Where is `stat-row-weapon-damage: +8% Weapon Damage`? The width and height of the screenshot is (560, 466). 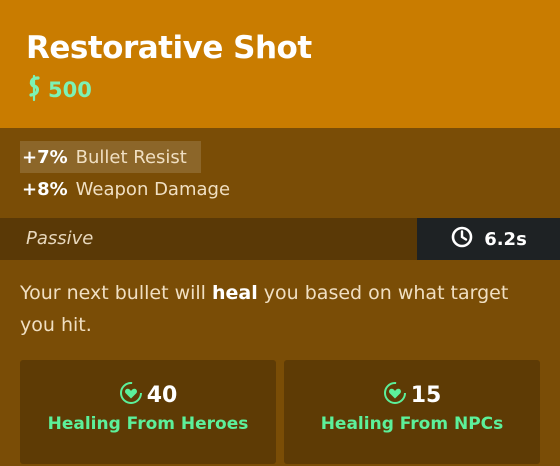
stat-row-weapon-damage: +8% Weapon Damage is located at coordinates (132, 189).